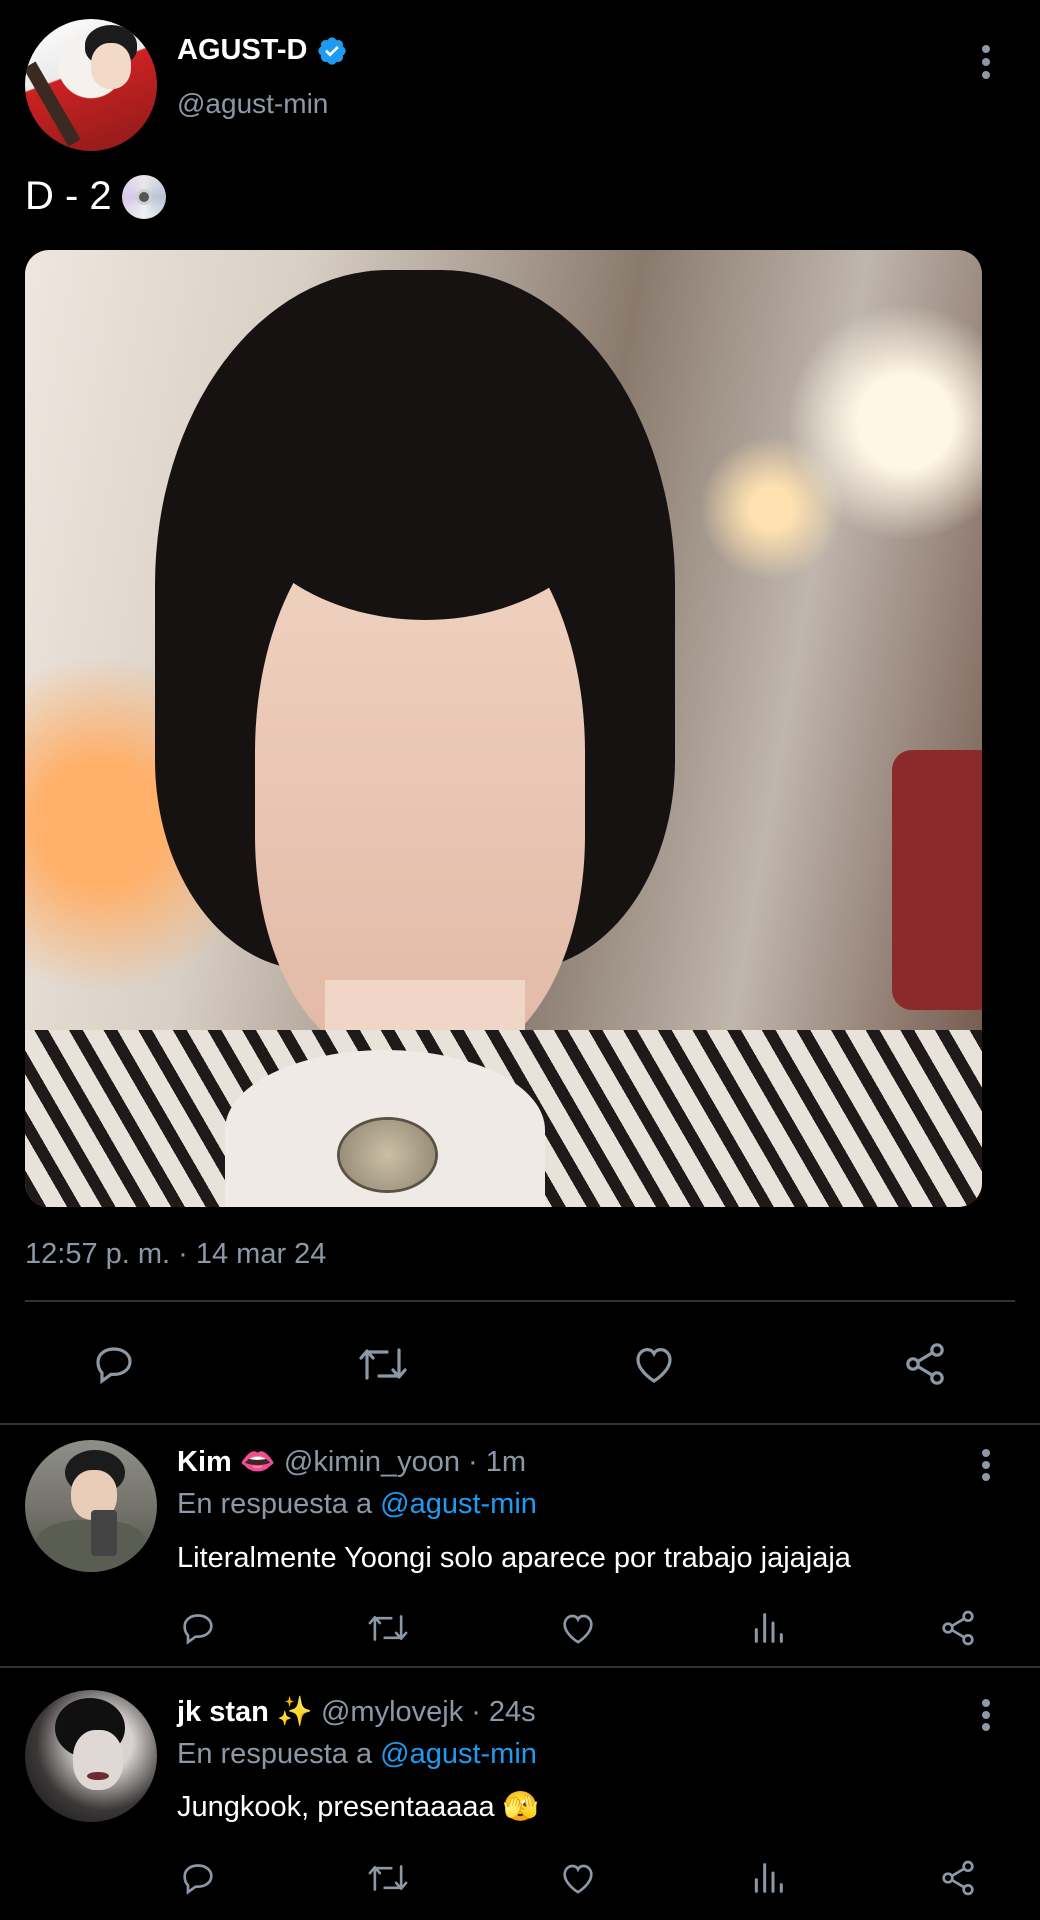 The height and width of the screenshot is (1920, 1040). What do you see at coordinates (204, 1462) in the screenshot?
I see `reply-display-name: Kim` at bounding box center [204, 1462].